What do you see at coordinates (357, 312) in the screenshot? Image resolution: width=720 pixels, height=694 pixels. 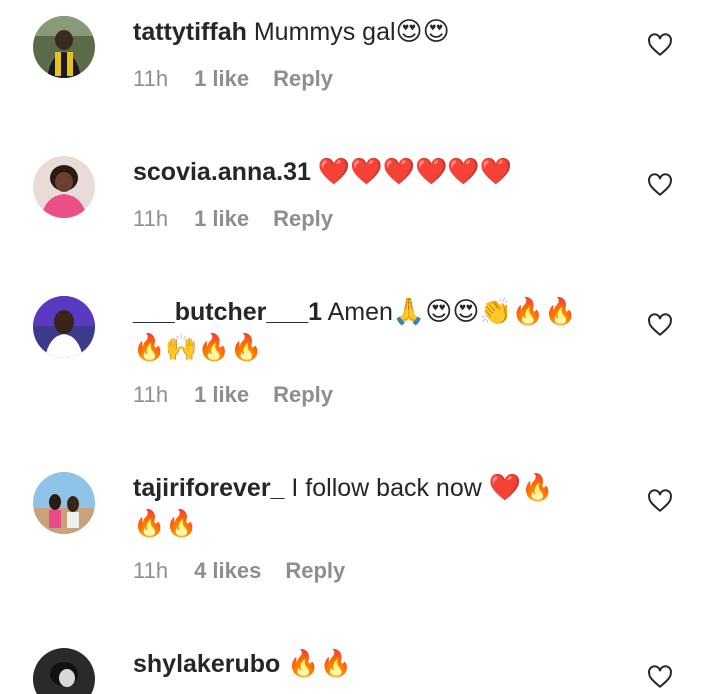 I see `comment-text: Amen` at bounding box center [357, 312].